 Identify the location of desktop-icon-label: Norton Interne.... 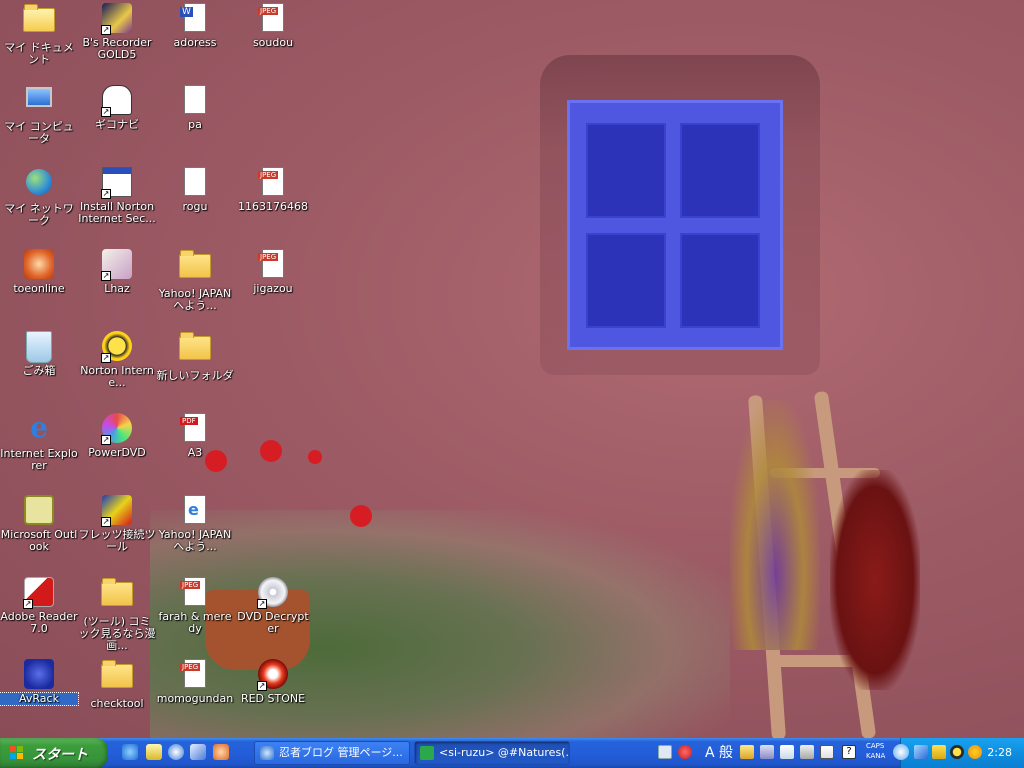
(117, 376).